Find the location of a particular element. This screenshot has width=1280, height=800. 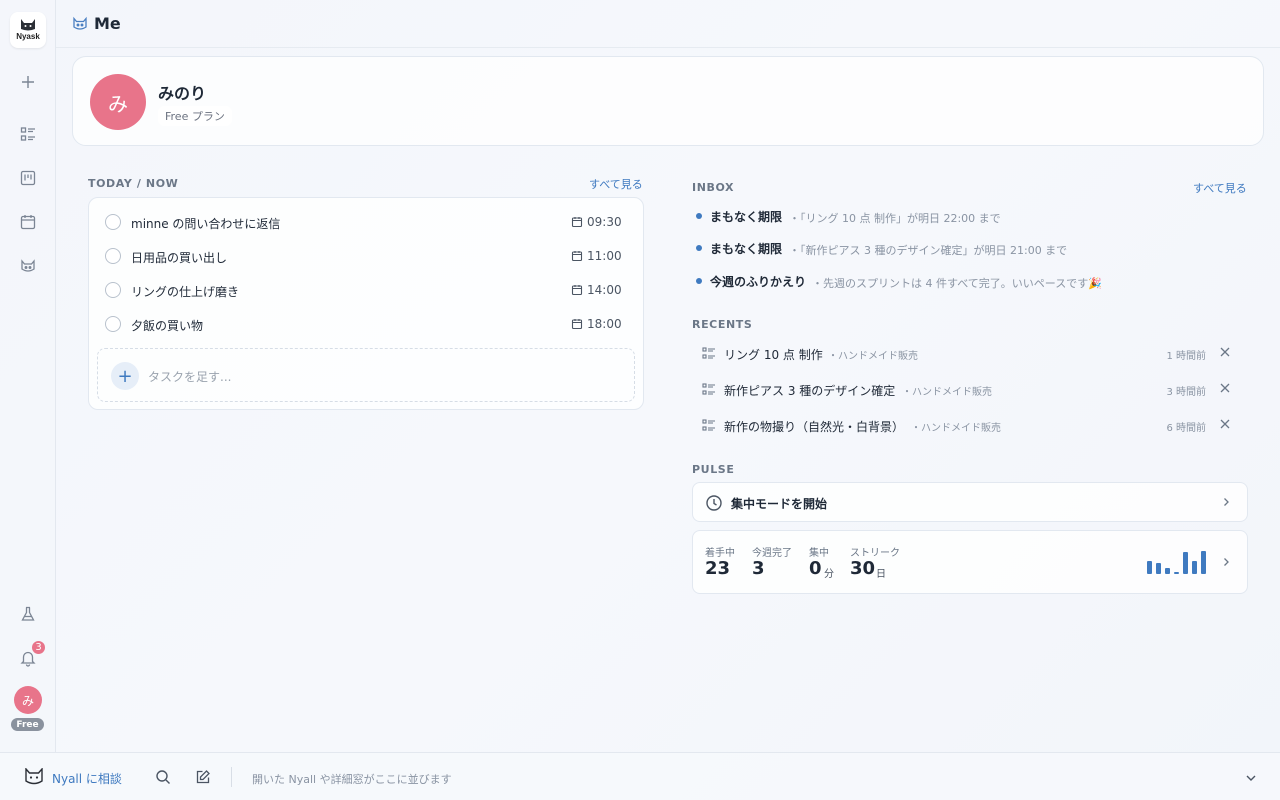

recent-item-title: 新作の物撮り（自然光・白背景） is located at coordinates (814, 427).